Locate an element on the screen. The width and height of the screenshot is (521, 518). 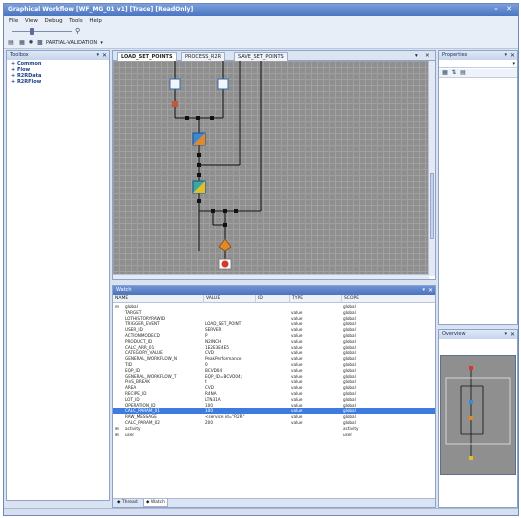
tab-load-set-points: LOAD_SET_POINTS is located at coordinates (147, 56).